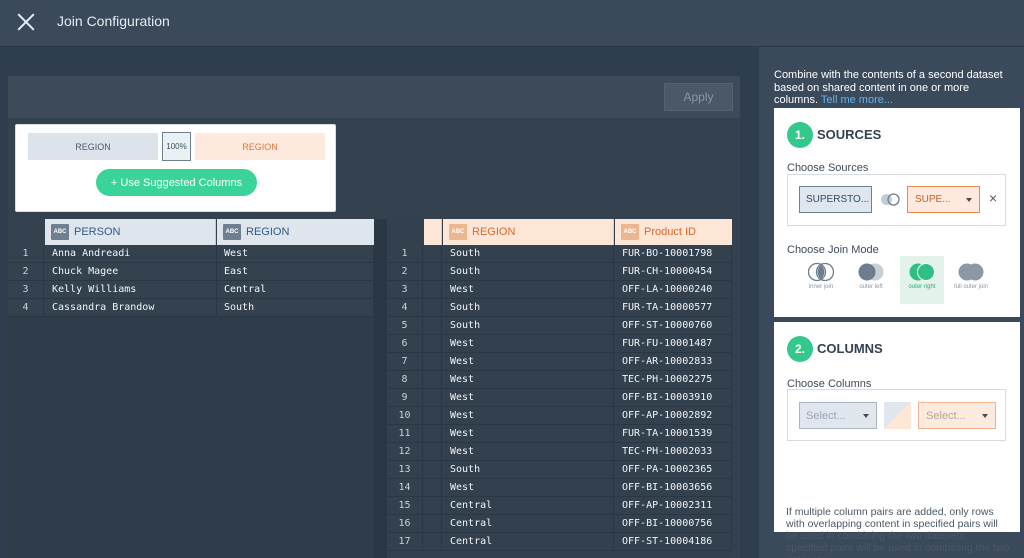 The image size is (1024, 558). Describe the element at coordinates (405, 415) in the screenshot. I see `row-number: 10` at that location.